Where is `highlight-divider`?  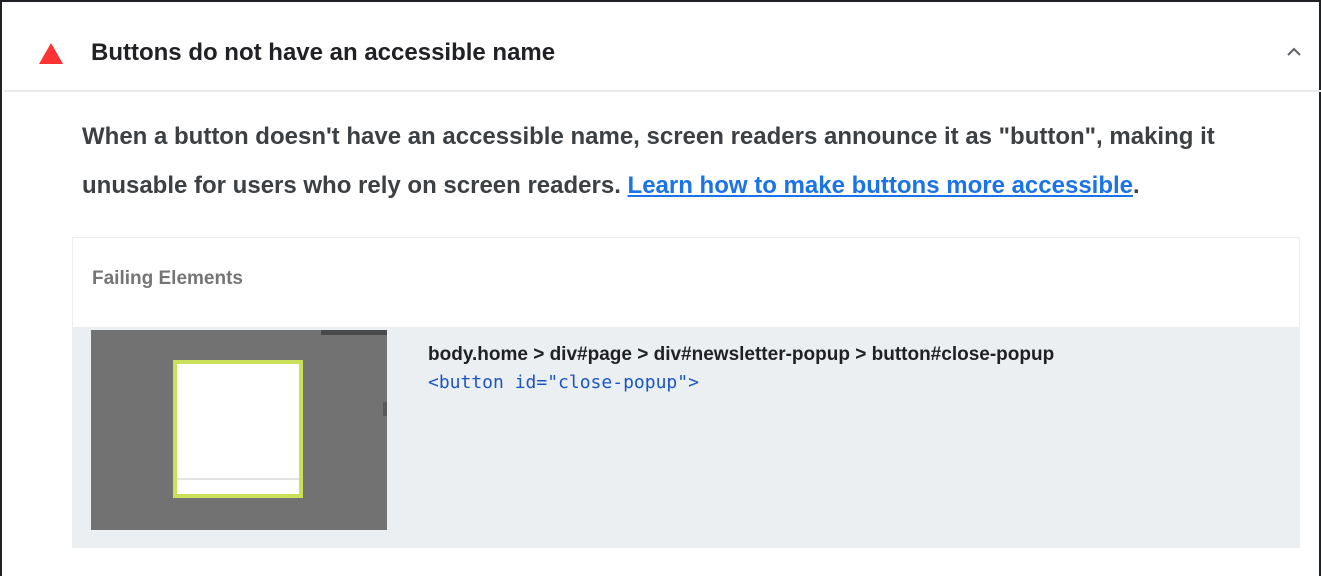
highlight-divider is located at coordinates (238, 479).